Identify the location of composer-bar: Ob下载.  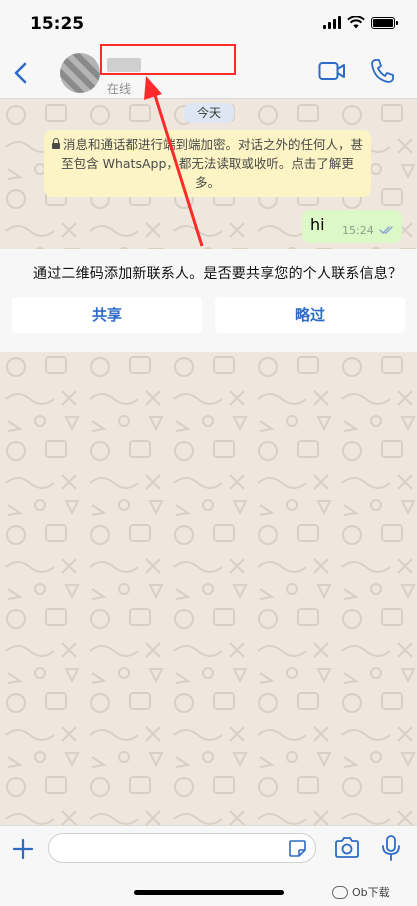
(208, 865).